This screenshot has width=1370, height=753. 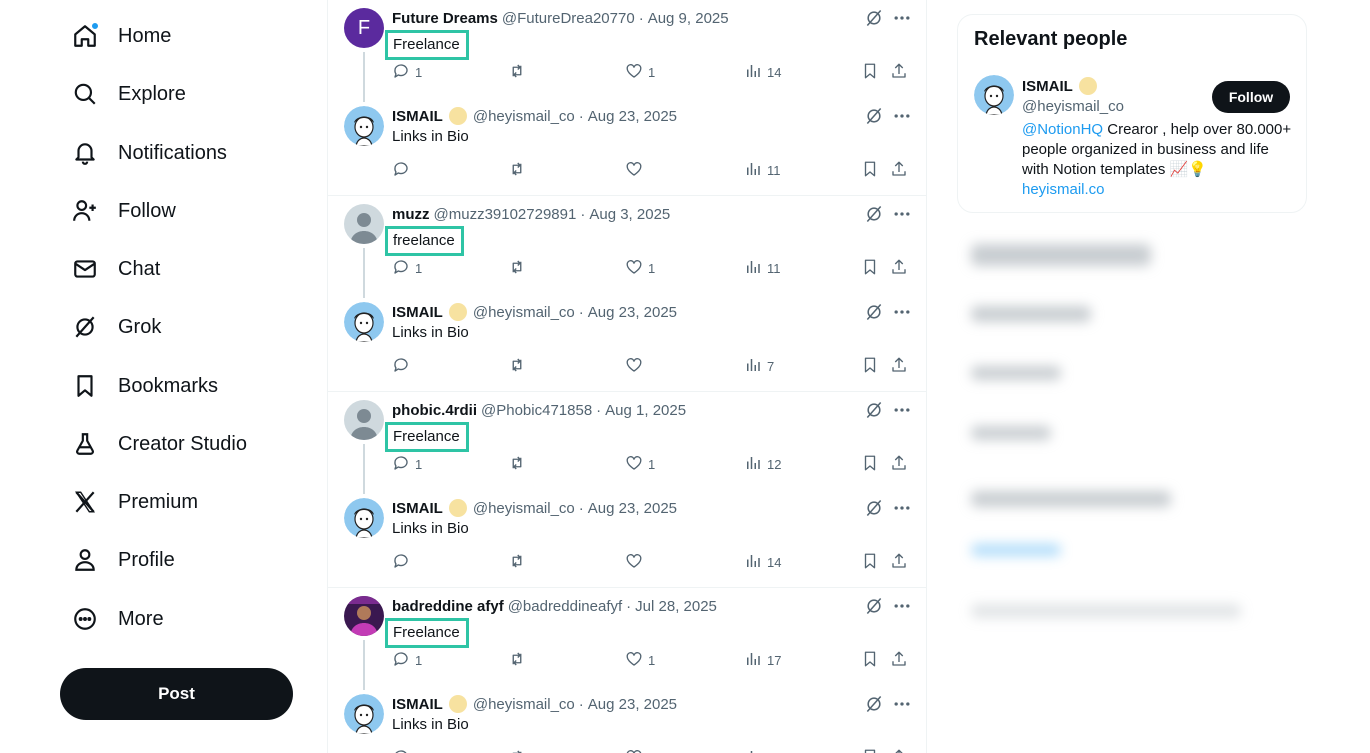 I want to click on views-button: 12, so click(x=762, y=464).